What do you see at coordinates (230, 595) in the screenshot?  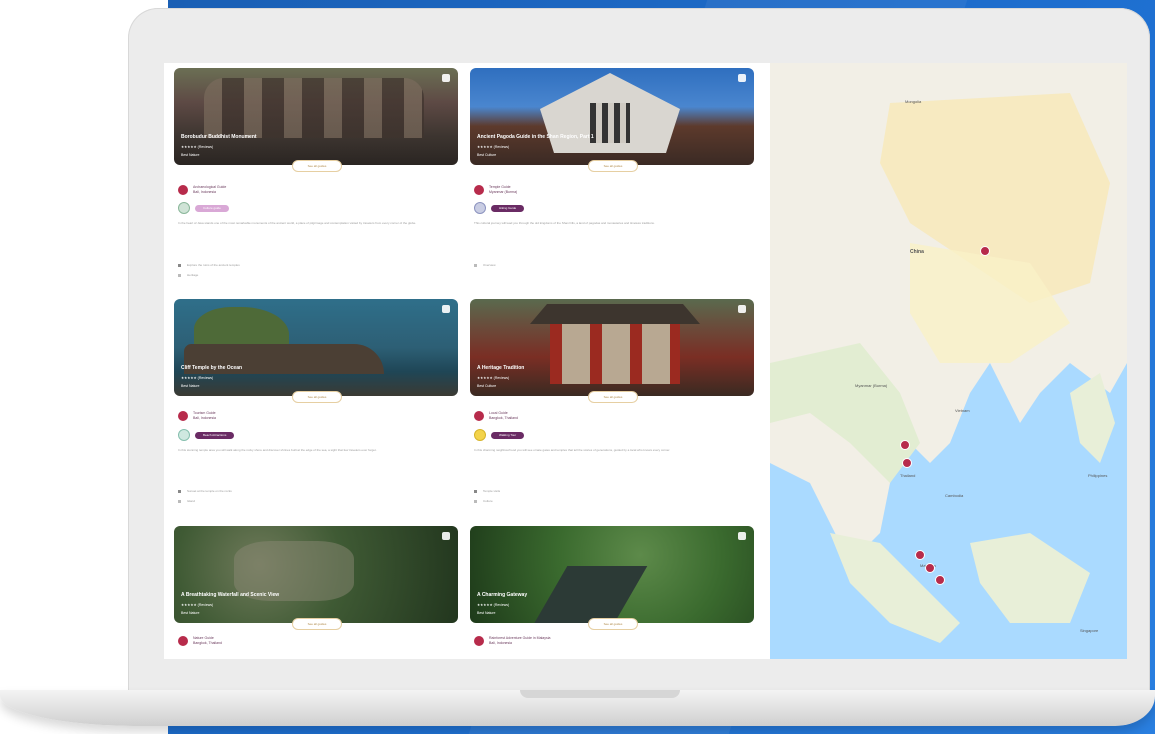 I see `card-title: A Breathtaking Waterfall and Scenic View` at bounding box center [230, 595].